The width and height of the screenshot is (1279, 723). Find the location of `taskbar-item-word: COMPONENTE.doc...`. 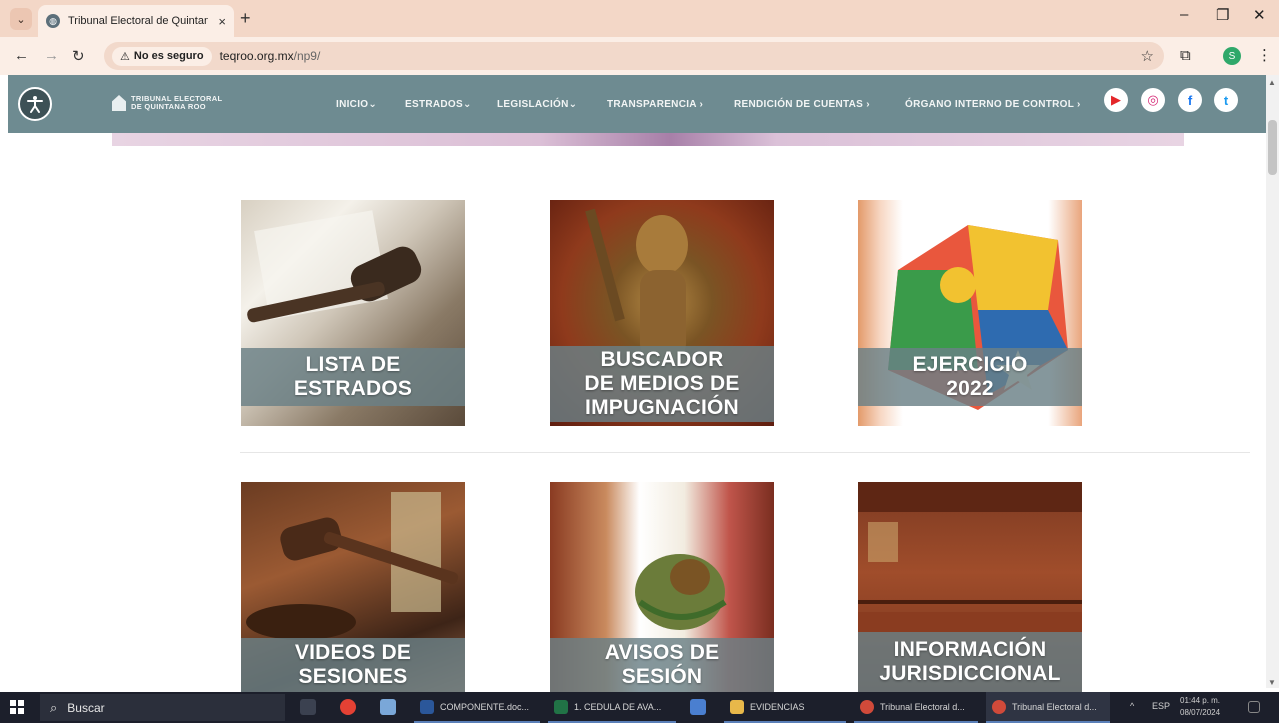

taskbar-item-word: COMPONENTE.doc... is located at coordinates (477, 707).